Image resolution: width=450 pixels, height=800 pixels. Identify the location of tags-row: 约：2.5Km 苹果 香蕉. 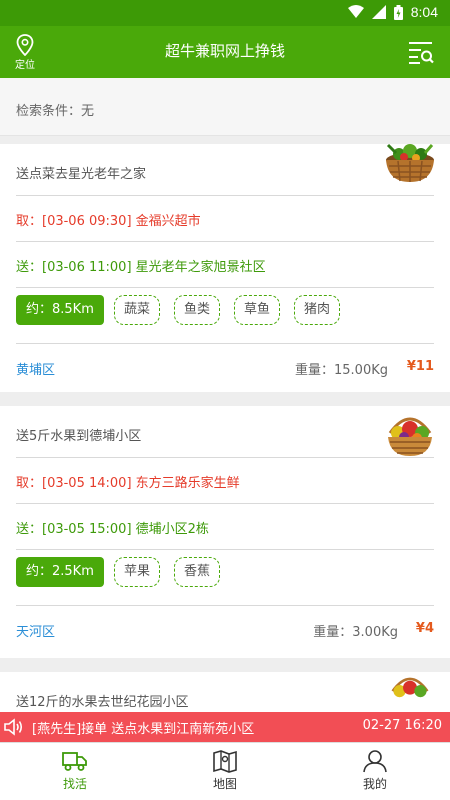
(225, 578).